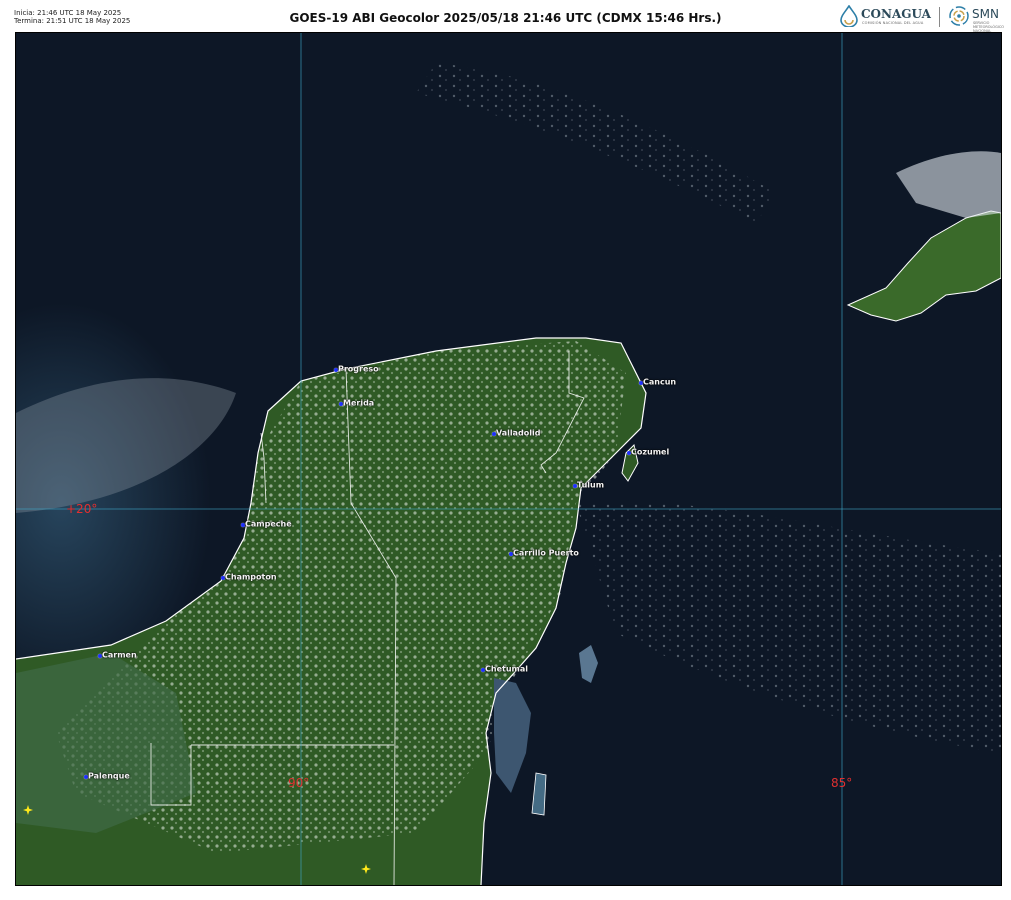  Describe the element at coordinates (939, 17) in the screenshot. I see `logo-divider` at that location.